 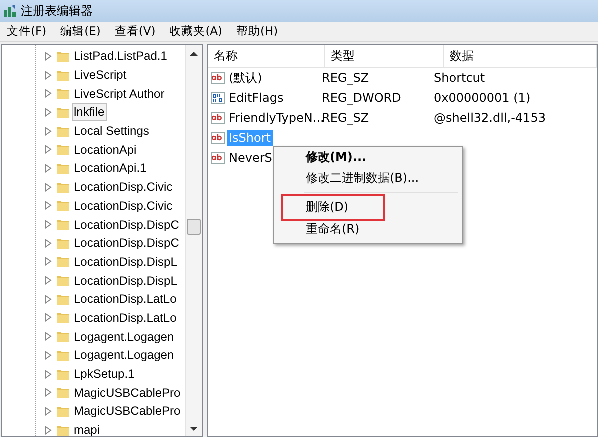 I want to click on column-header: 数据, so click(x=520, y=56).